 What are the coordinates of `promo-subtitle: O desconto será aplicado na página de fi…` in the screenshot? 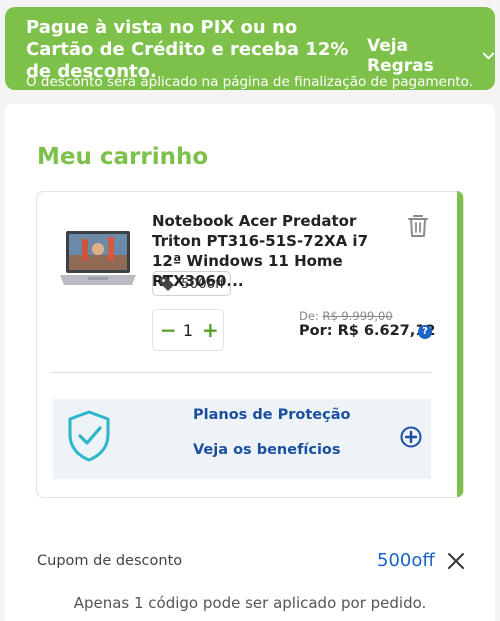 It's located at (249, 82).